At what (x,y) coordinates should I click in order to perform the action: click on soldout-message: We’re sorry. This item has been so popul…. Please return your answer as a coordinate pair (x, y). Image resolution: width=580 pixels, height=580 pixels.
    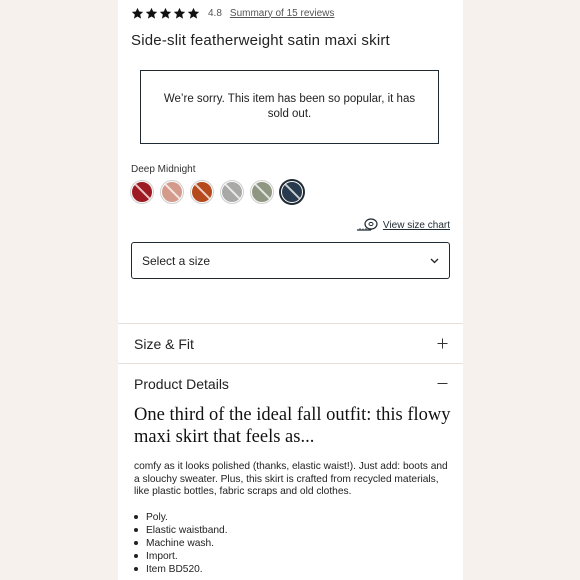
    Looking at the image, I should click on (289, 106).